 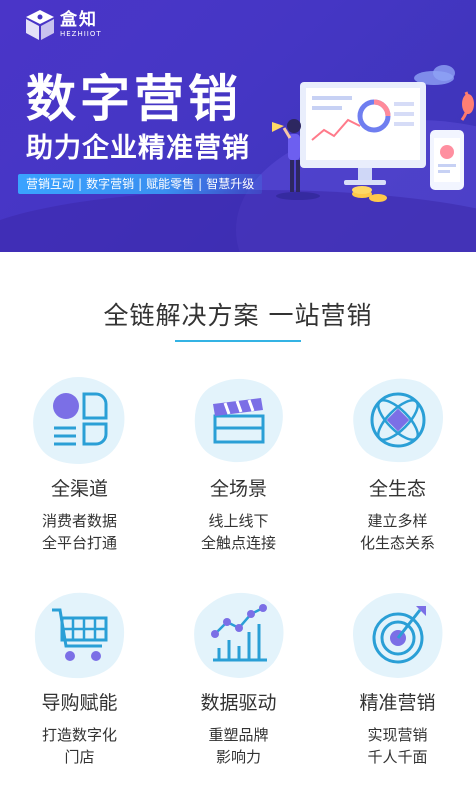 I want to click on feature-ecosystem: 全生态 建立多样 化生态关系, so click(x=397, y=464).